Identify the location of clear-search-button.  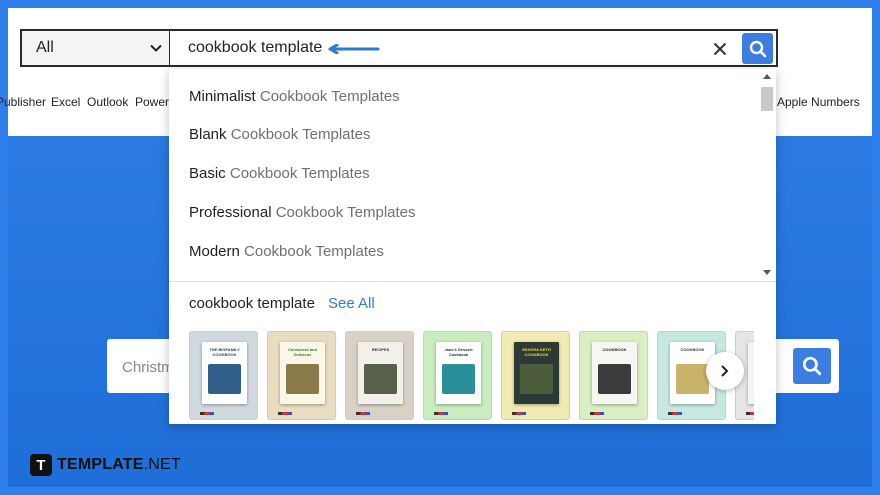
(720, 49).